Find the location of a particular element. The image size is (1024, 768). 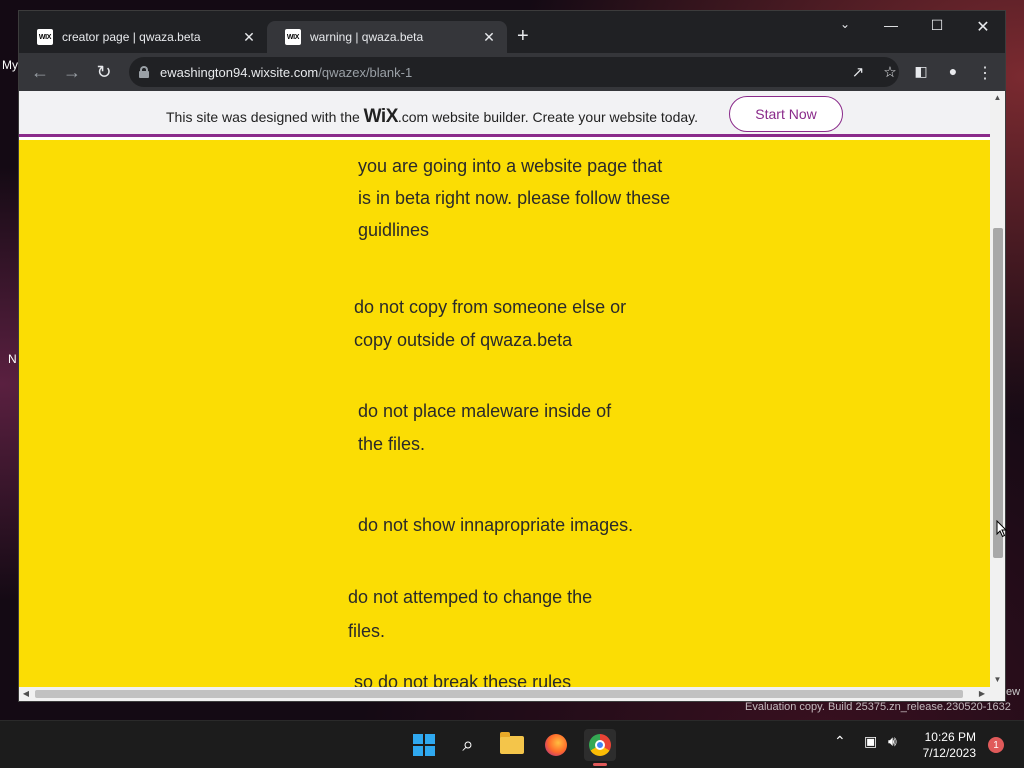

reload-icon: ↻ is located at coordinates (104, 72).